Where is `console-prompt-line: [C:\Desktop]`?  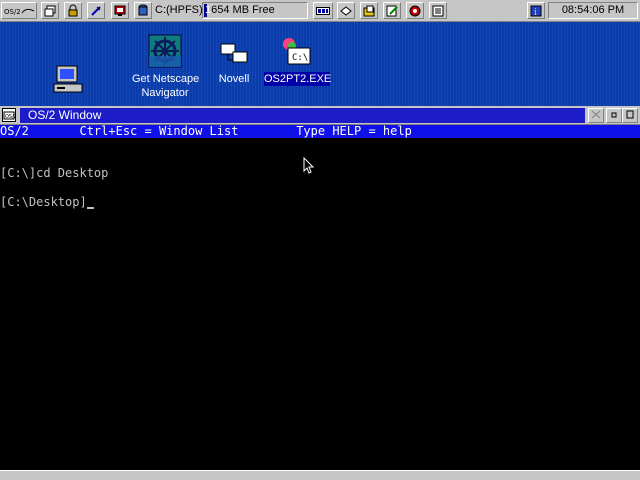
console-prompt-line: [C:\Desktop] is located at coordinates (47, 202).